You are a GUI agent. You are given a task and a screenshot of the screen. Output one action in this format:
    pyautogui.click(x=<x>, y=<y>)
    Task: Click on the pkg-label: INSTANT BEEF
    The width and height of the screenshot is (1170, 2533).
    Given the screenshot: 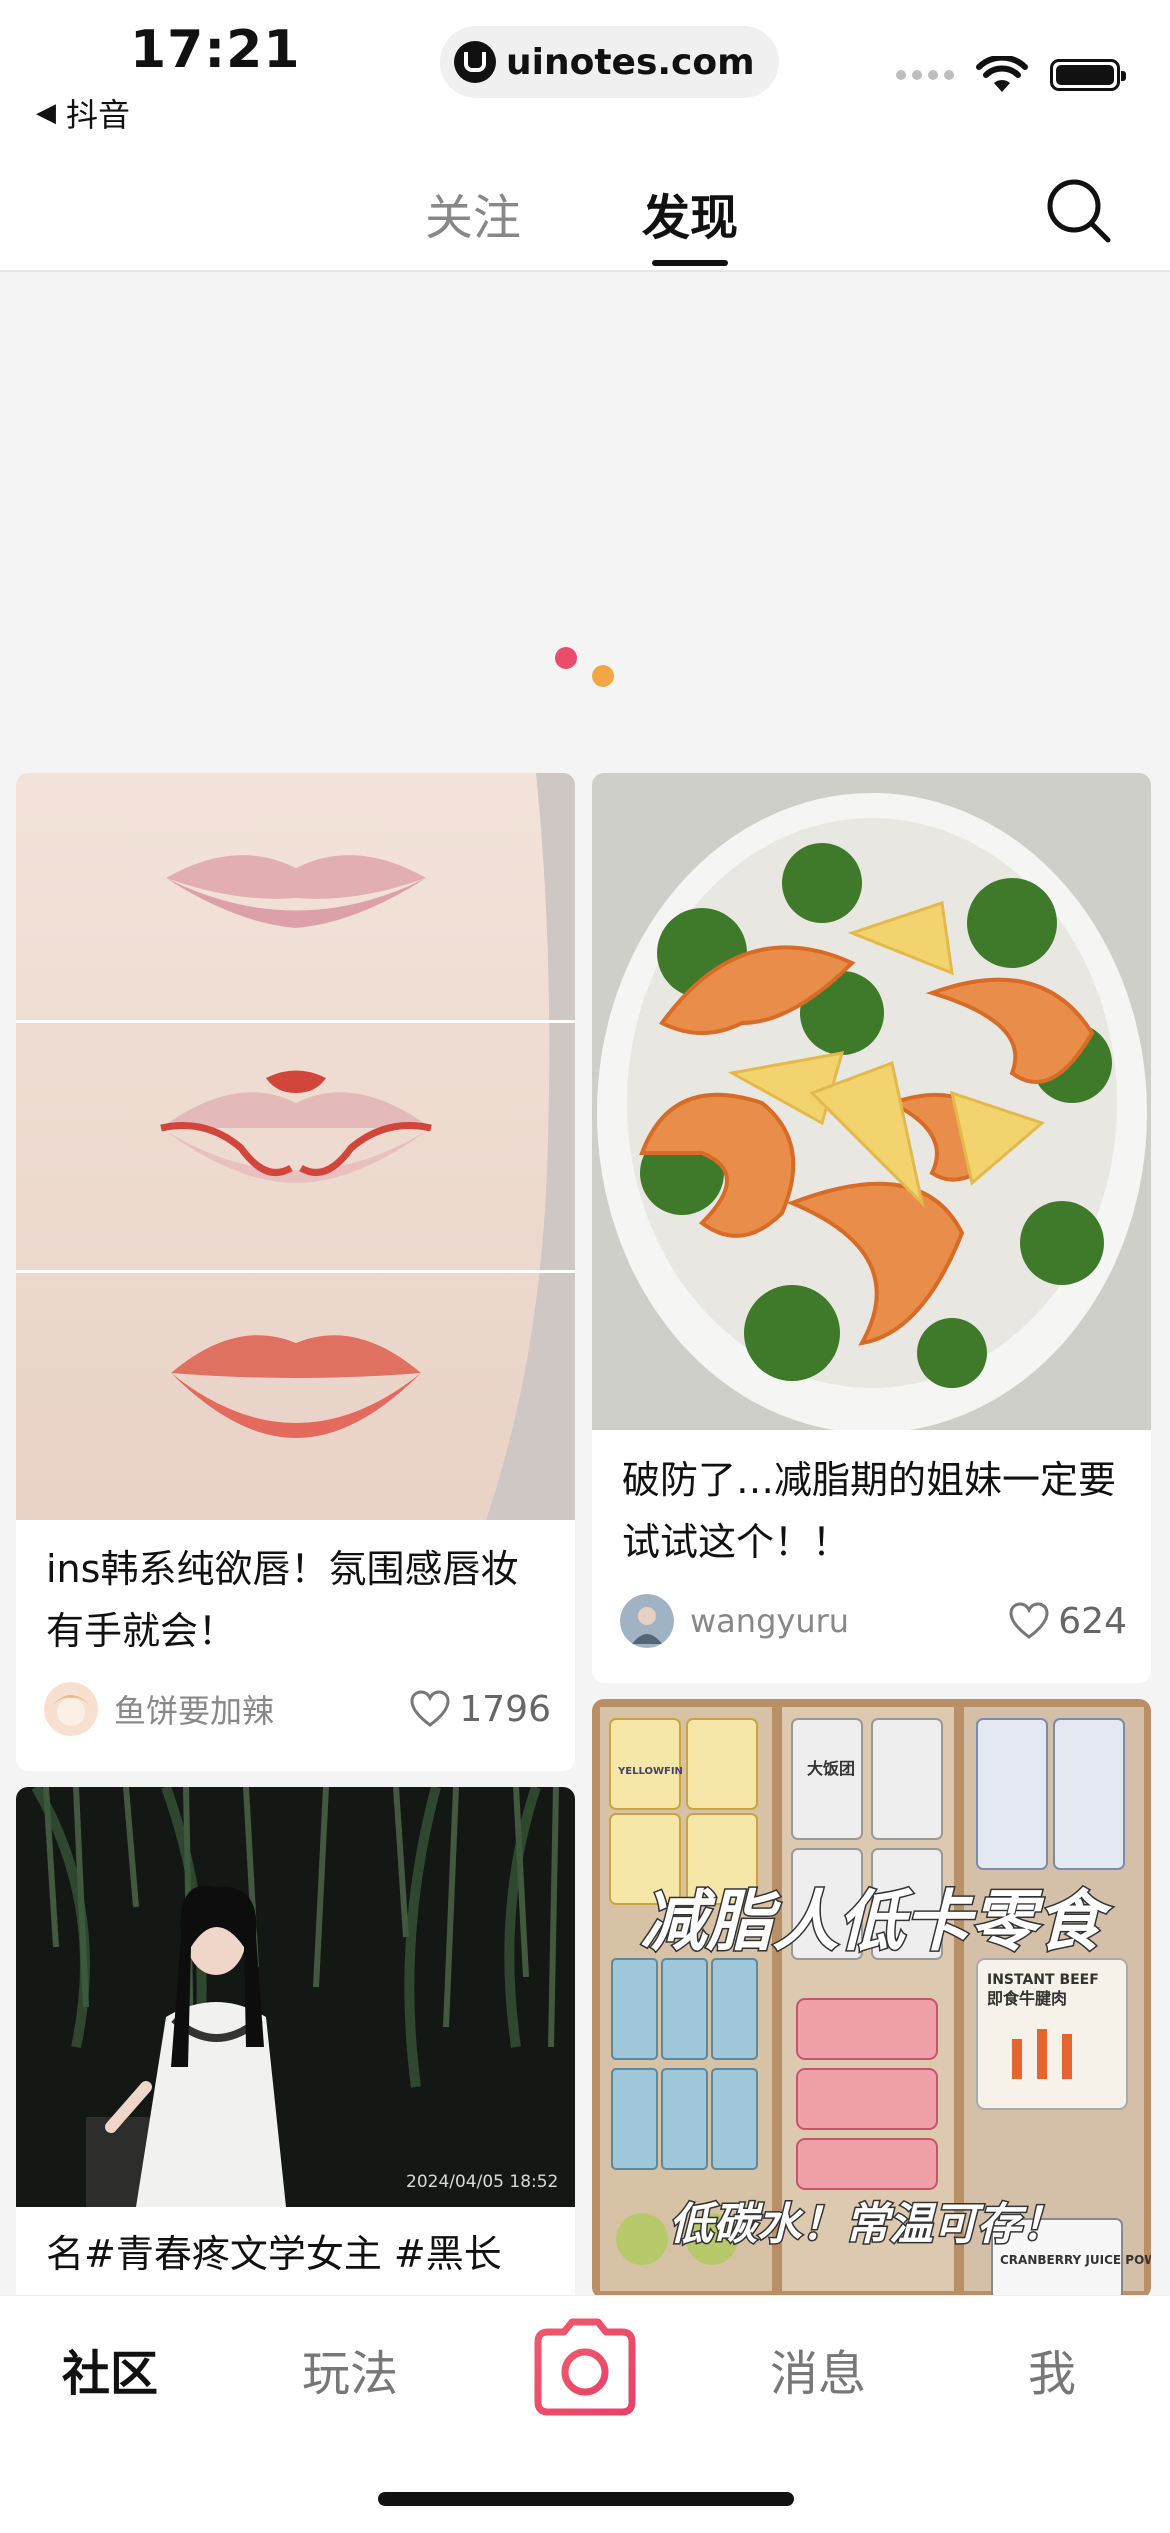 What is the action you would take?
    pyautogui.click(x=1043, y=1980)
    